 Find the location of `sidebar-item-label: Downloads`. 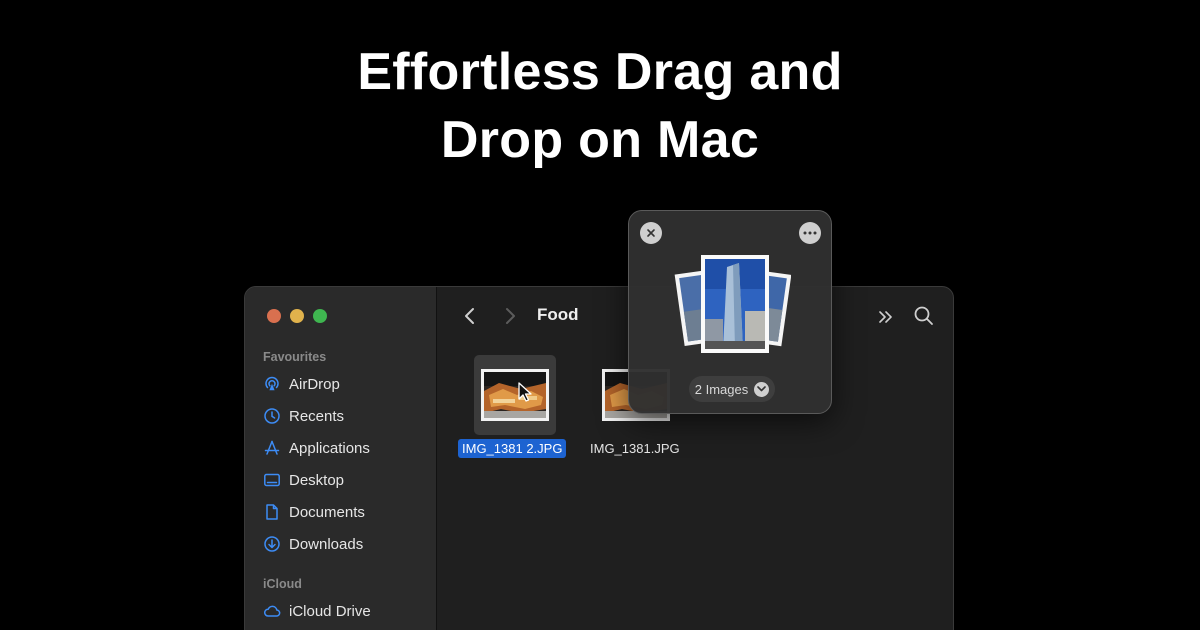

sidebar-item-label: Downloads is located at coordinates (326, 544).